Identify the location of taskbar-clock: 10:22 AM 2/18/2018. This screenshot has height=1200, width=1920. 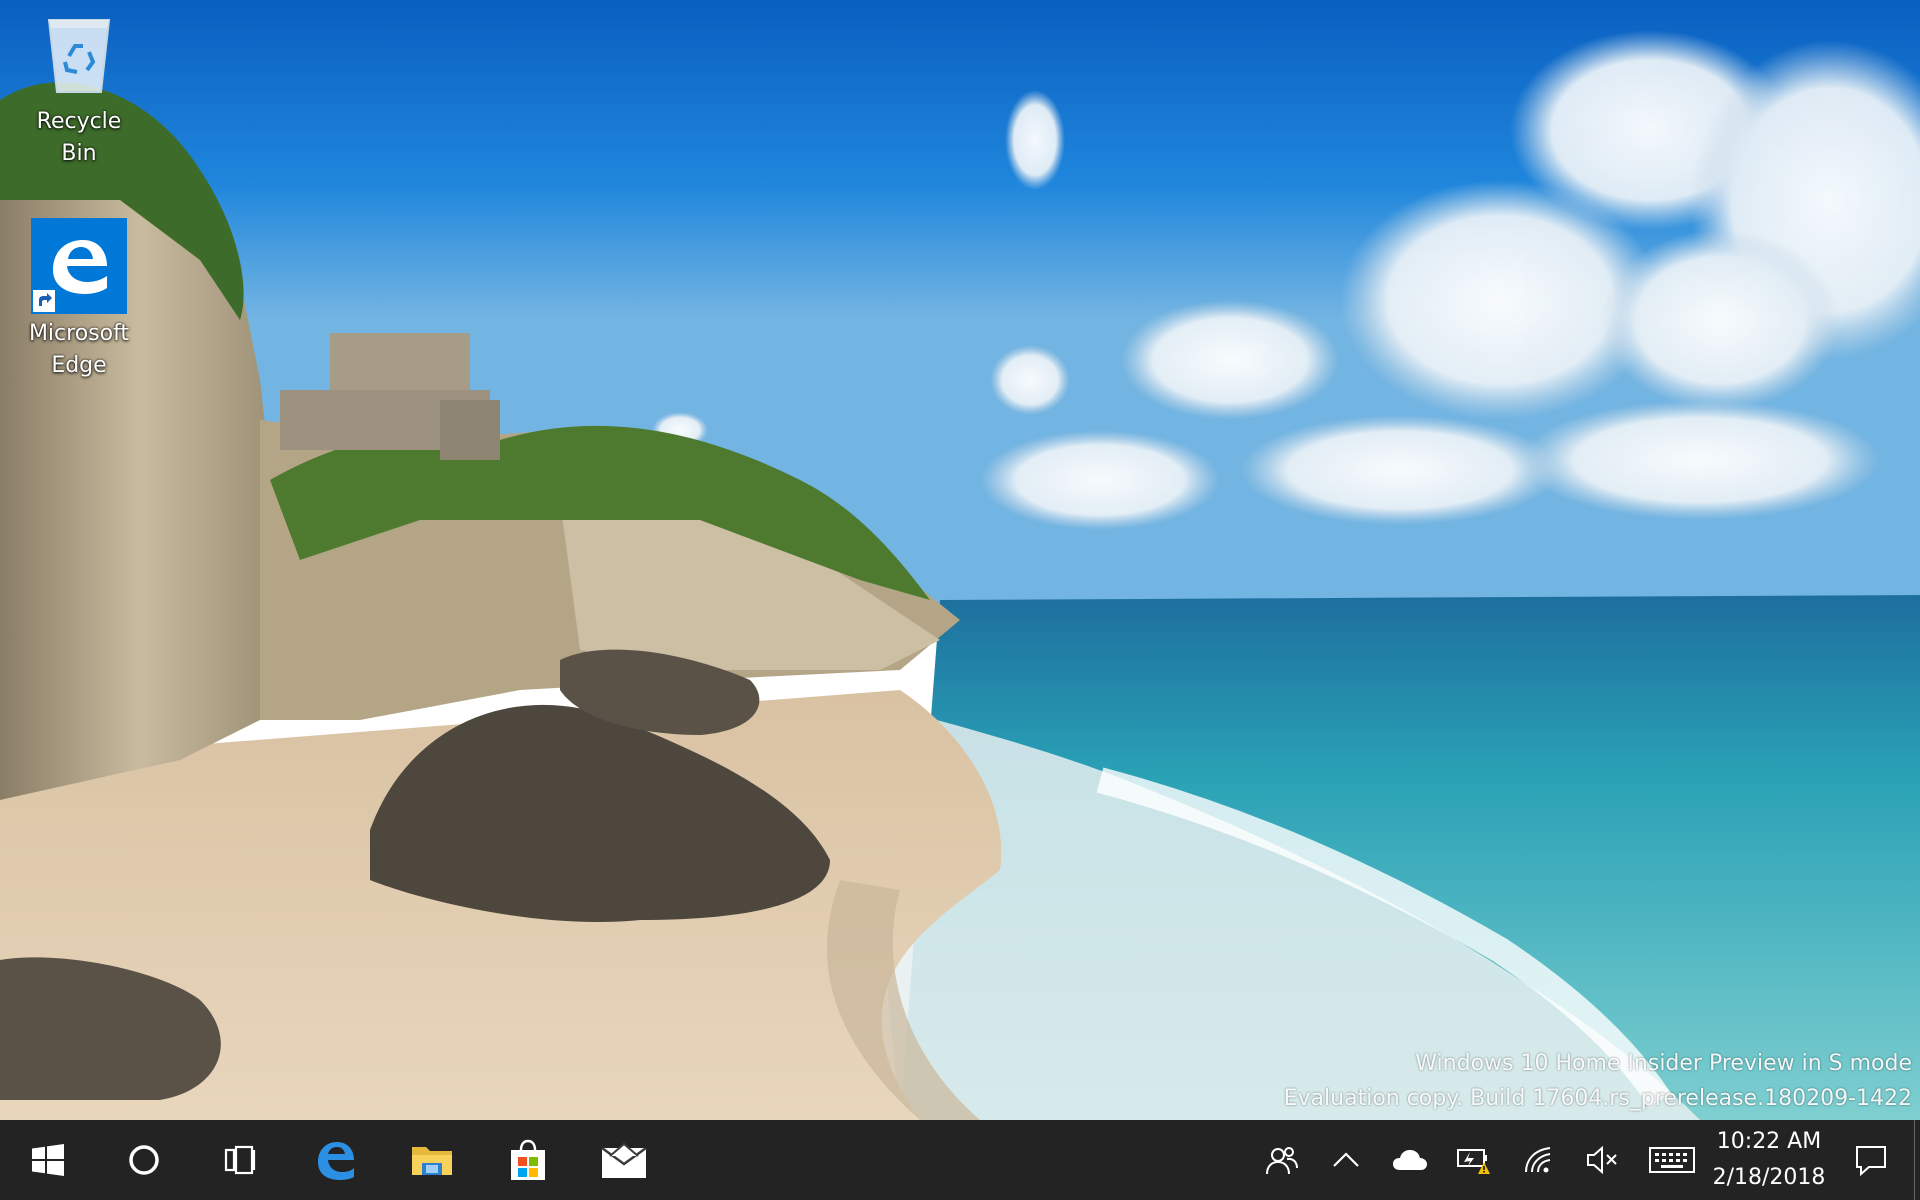
(1769, 1160).